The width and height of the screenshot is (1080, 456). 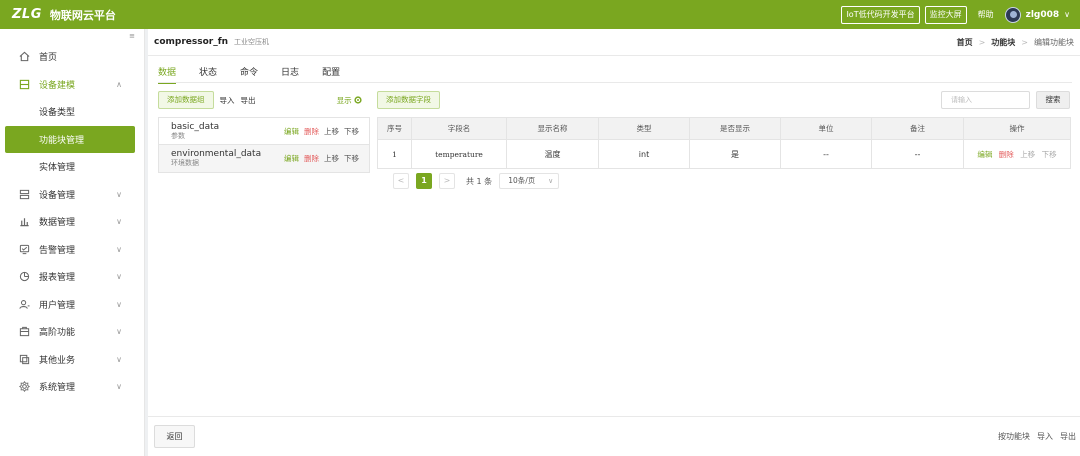 What do you see at coordinates (986, 14) in the screenshot?
I see `help-link: 帮助` at bounding box center [986, 14].